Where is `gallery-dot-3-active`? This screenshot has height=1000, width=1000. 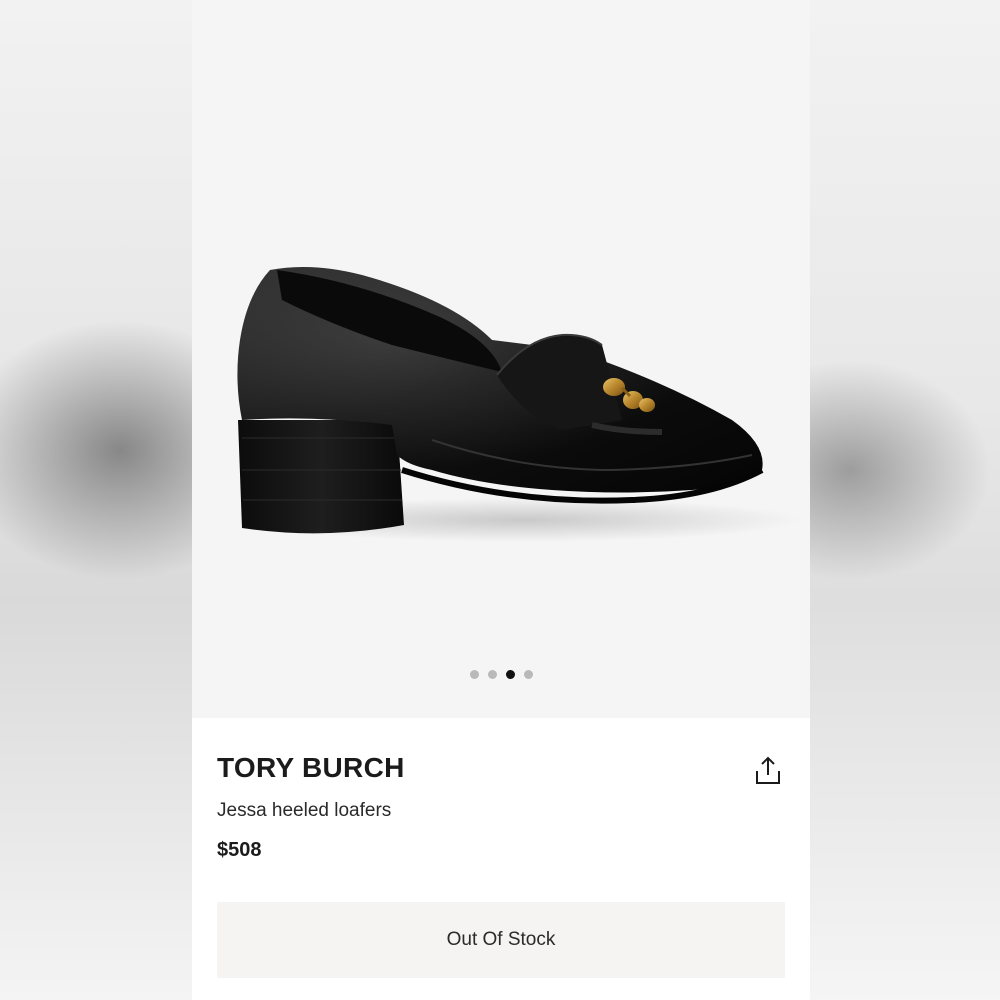 gallery-dot-3-active is located at coordinates (510, 674).